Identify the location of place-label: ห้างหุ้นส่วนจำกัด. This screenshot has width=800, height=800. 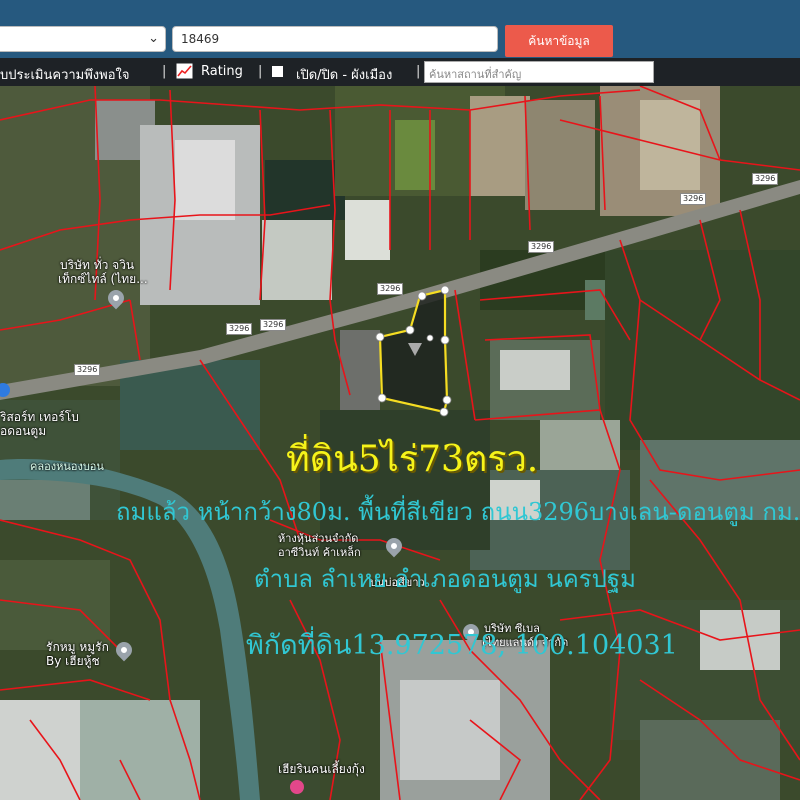
(318, 538).